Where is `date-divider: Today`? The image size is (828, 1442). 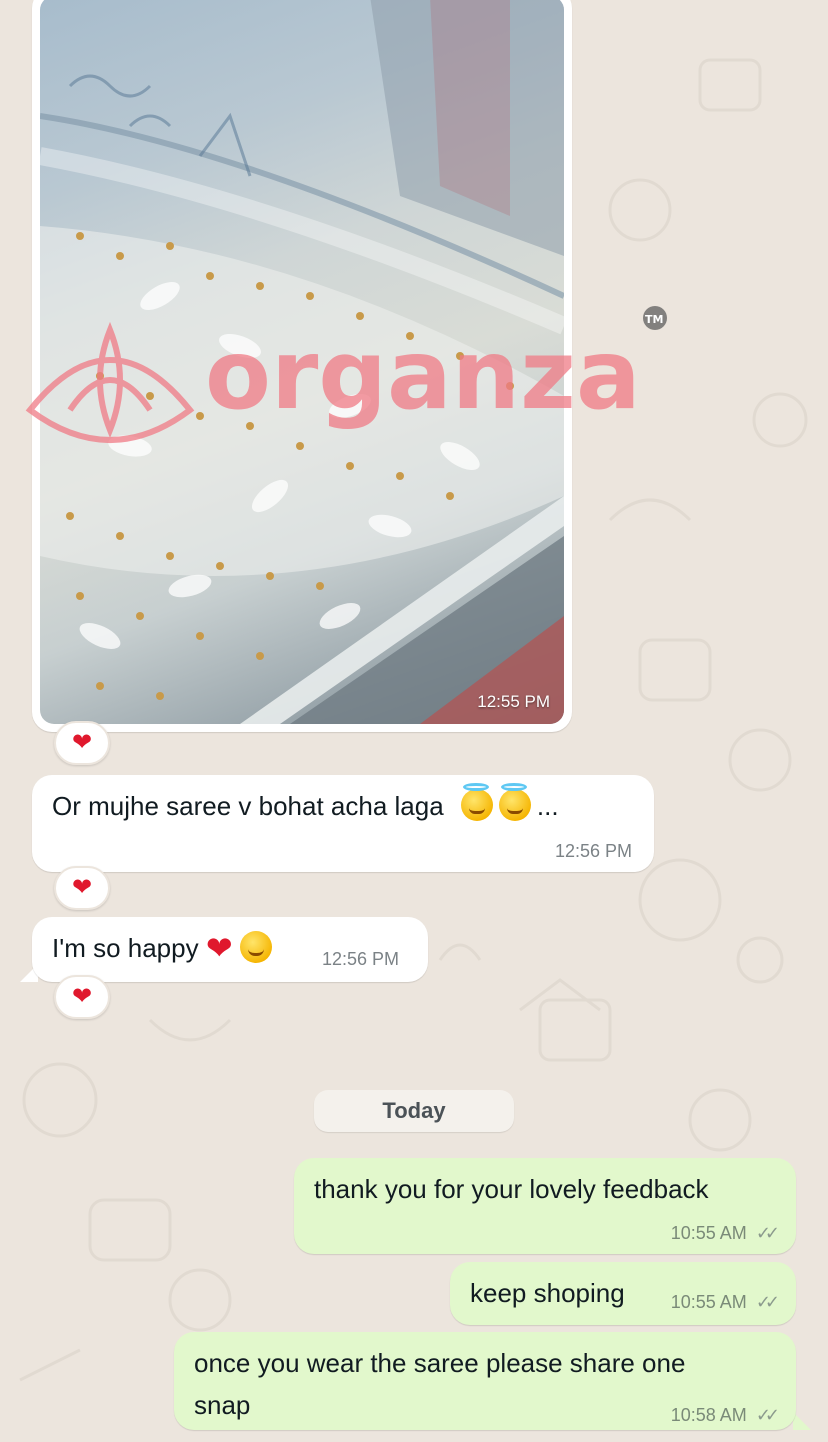 date-divider: Today is located at coordinates (414, 1111).